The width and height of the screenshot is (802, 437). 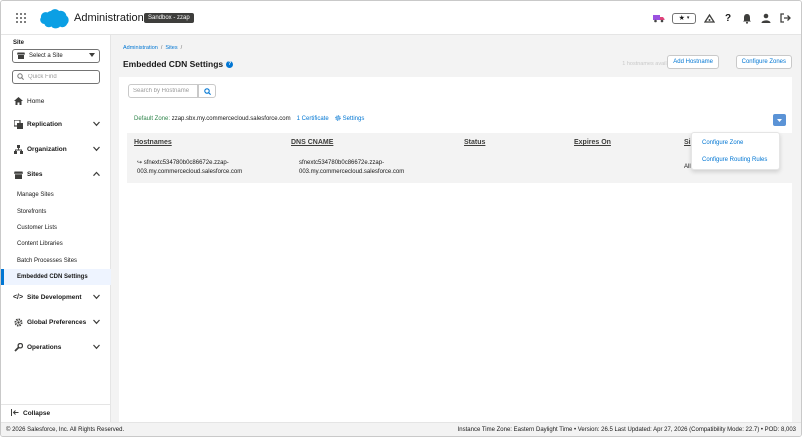 What do you see at coordinates (312, 142) in the screenshot?
I see `column-header-dns-cname: DNS CNAME` at bounding box center [312, 142].